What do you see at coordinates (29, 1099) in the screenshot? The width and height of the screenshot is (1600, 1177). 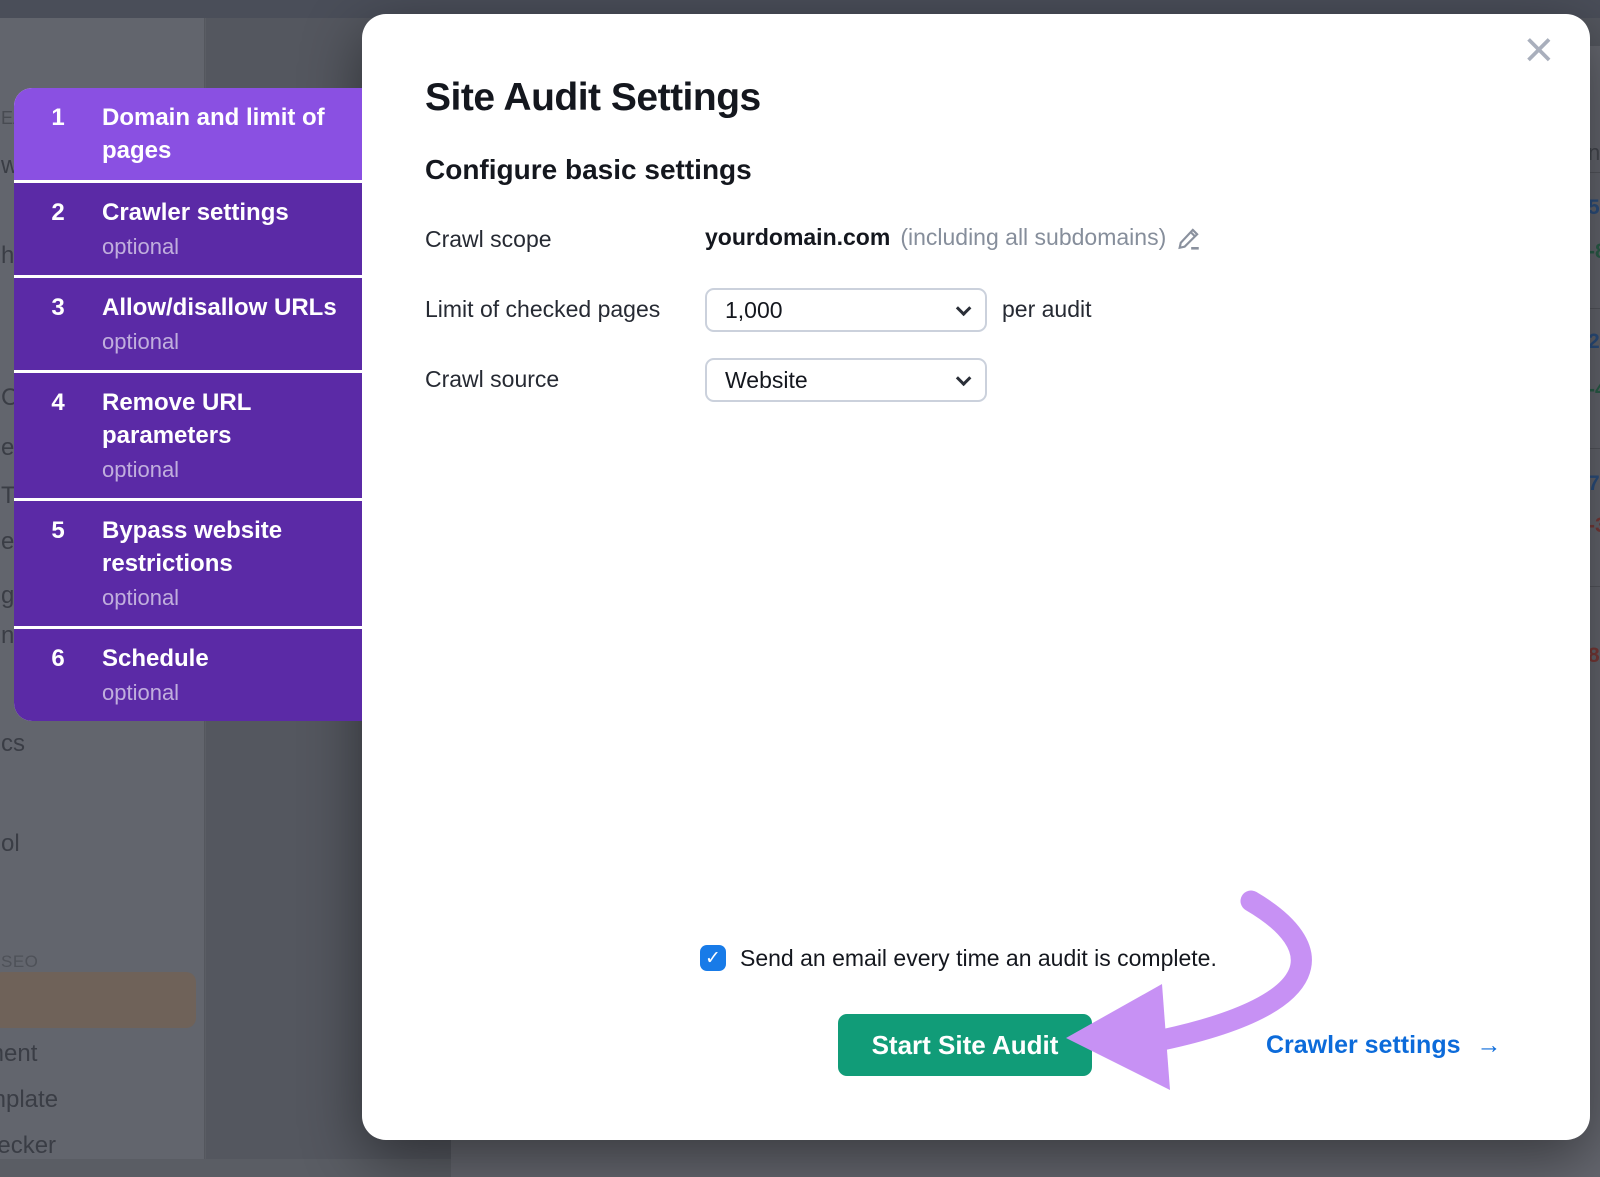 I see `sidebar-fragment: mplate` at bounding box center [29, 1099].